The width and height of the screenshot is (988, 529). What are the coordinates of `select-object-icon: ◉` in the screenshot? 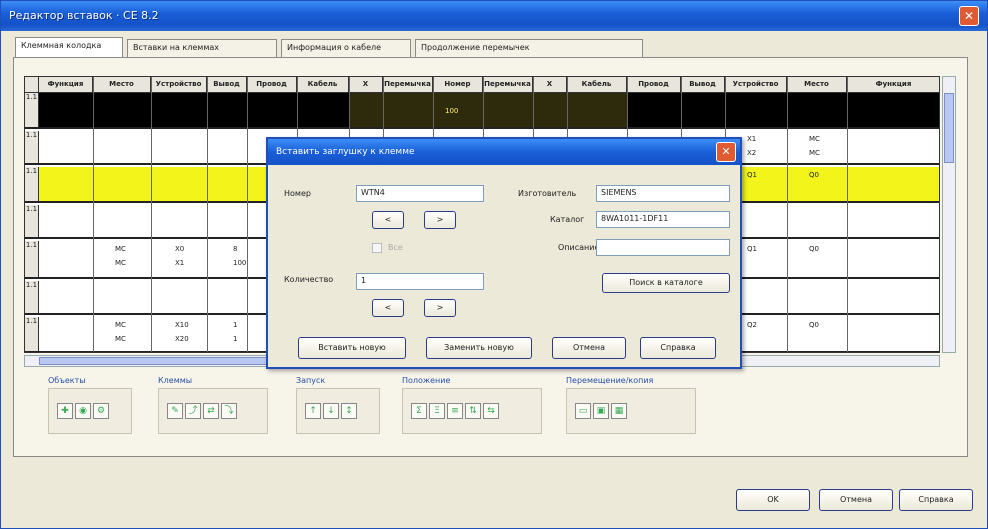 It's located at (83, 411).